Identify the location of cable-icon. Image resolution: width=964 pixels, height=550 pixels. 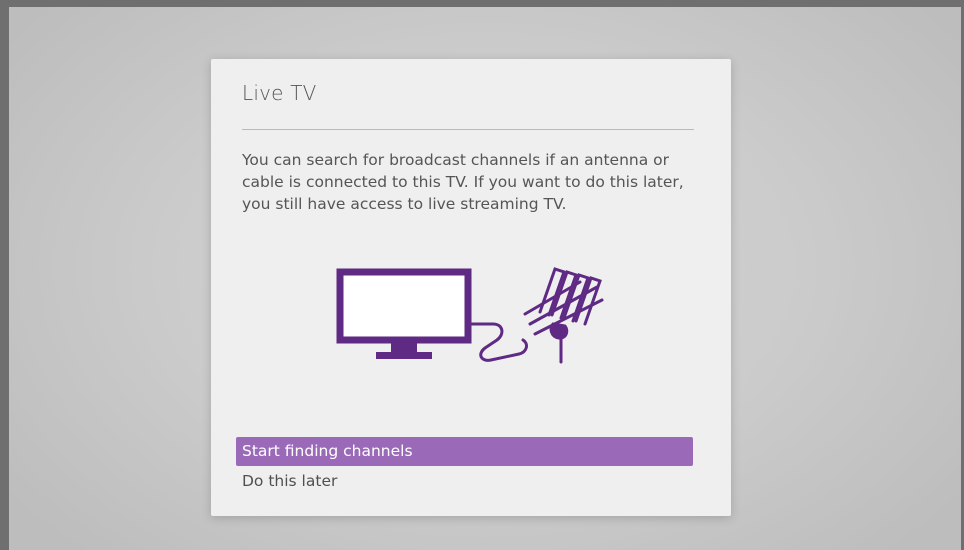
(497, 342).